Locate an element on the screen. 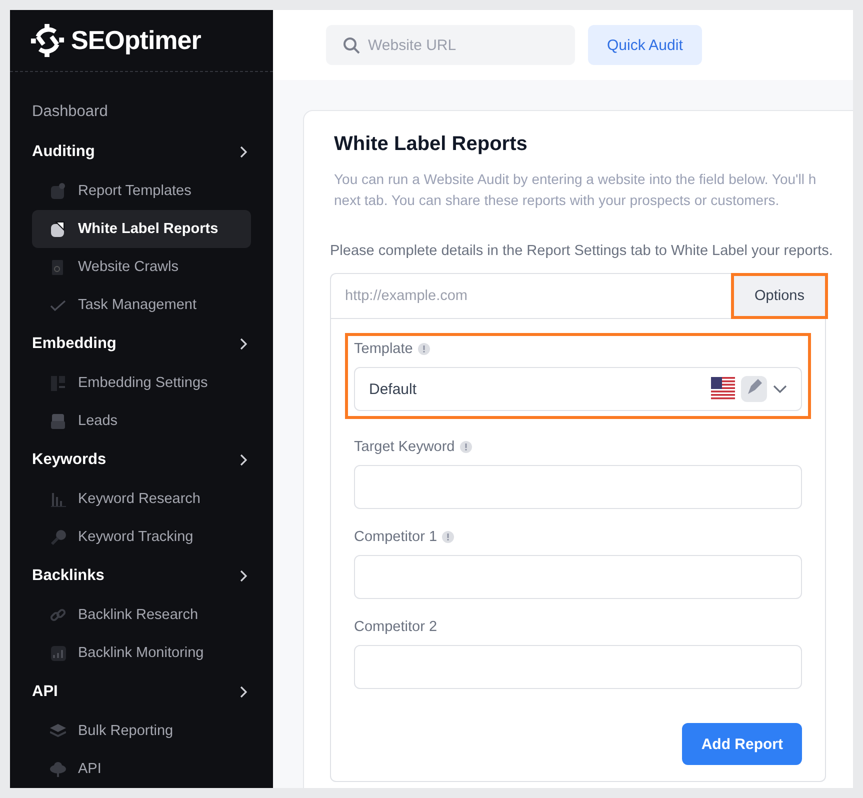 The width and height of the screenshot is (863, 798). brand-name: SEOptimer is located at coordinates (136, 40).